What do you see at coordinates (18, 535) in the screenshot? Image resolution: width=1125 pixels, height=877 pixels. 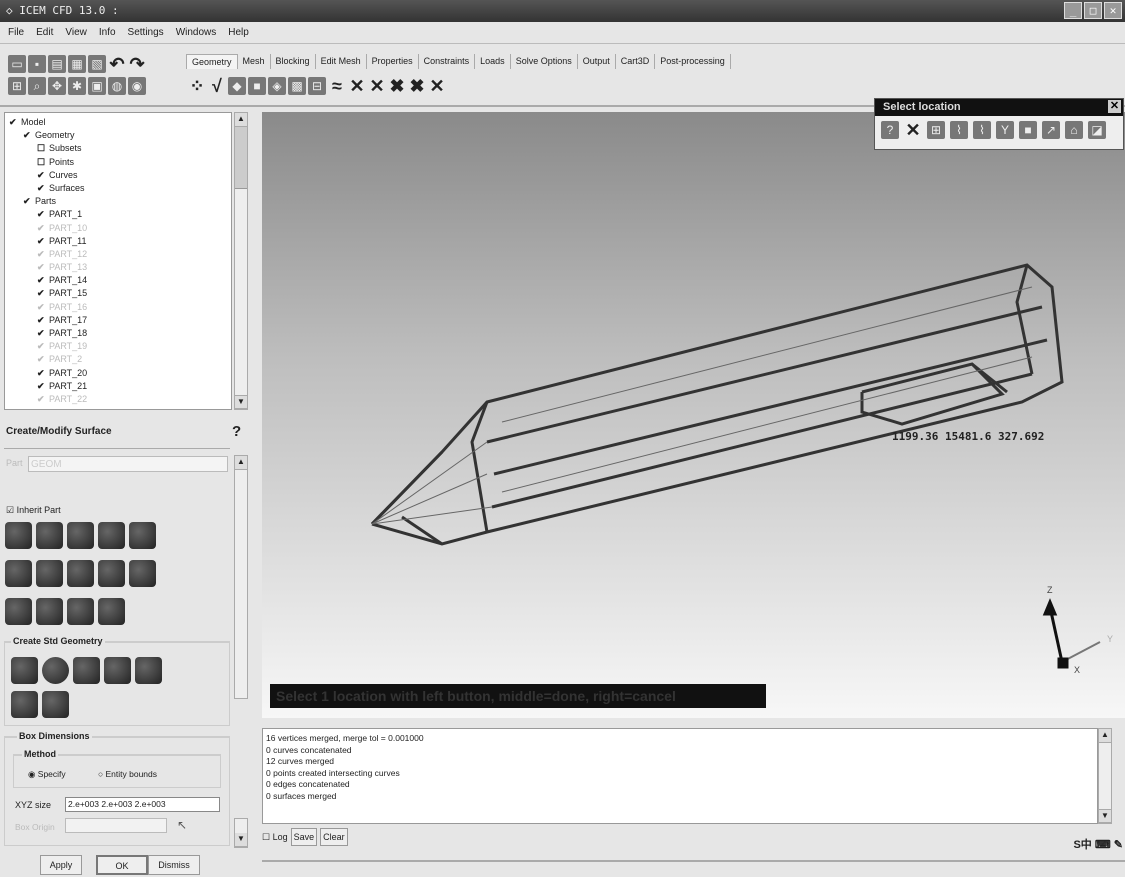 I see `surface-from-curves-icon` at bounding box center [18, 535].